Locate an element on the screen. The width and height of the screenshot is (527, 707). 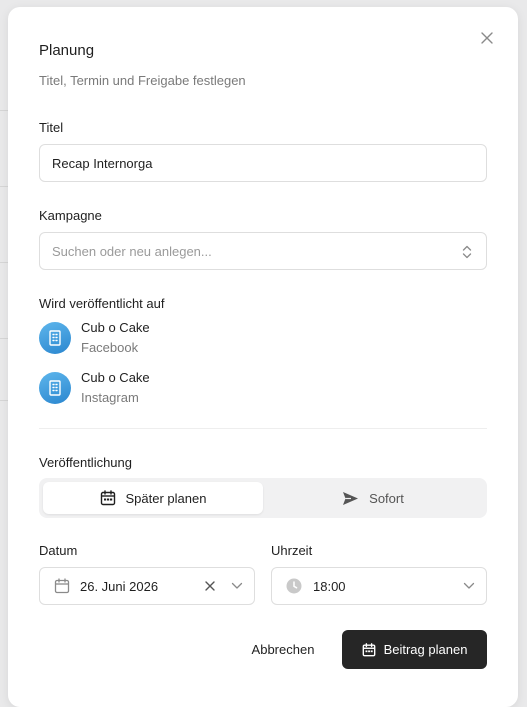
send-icon is located at coordinates (350, 498).